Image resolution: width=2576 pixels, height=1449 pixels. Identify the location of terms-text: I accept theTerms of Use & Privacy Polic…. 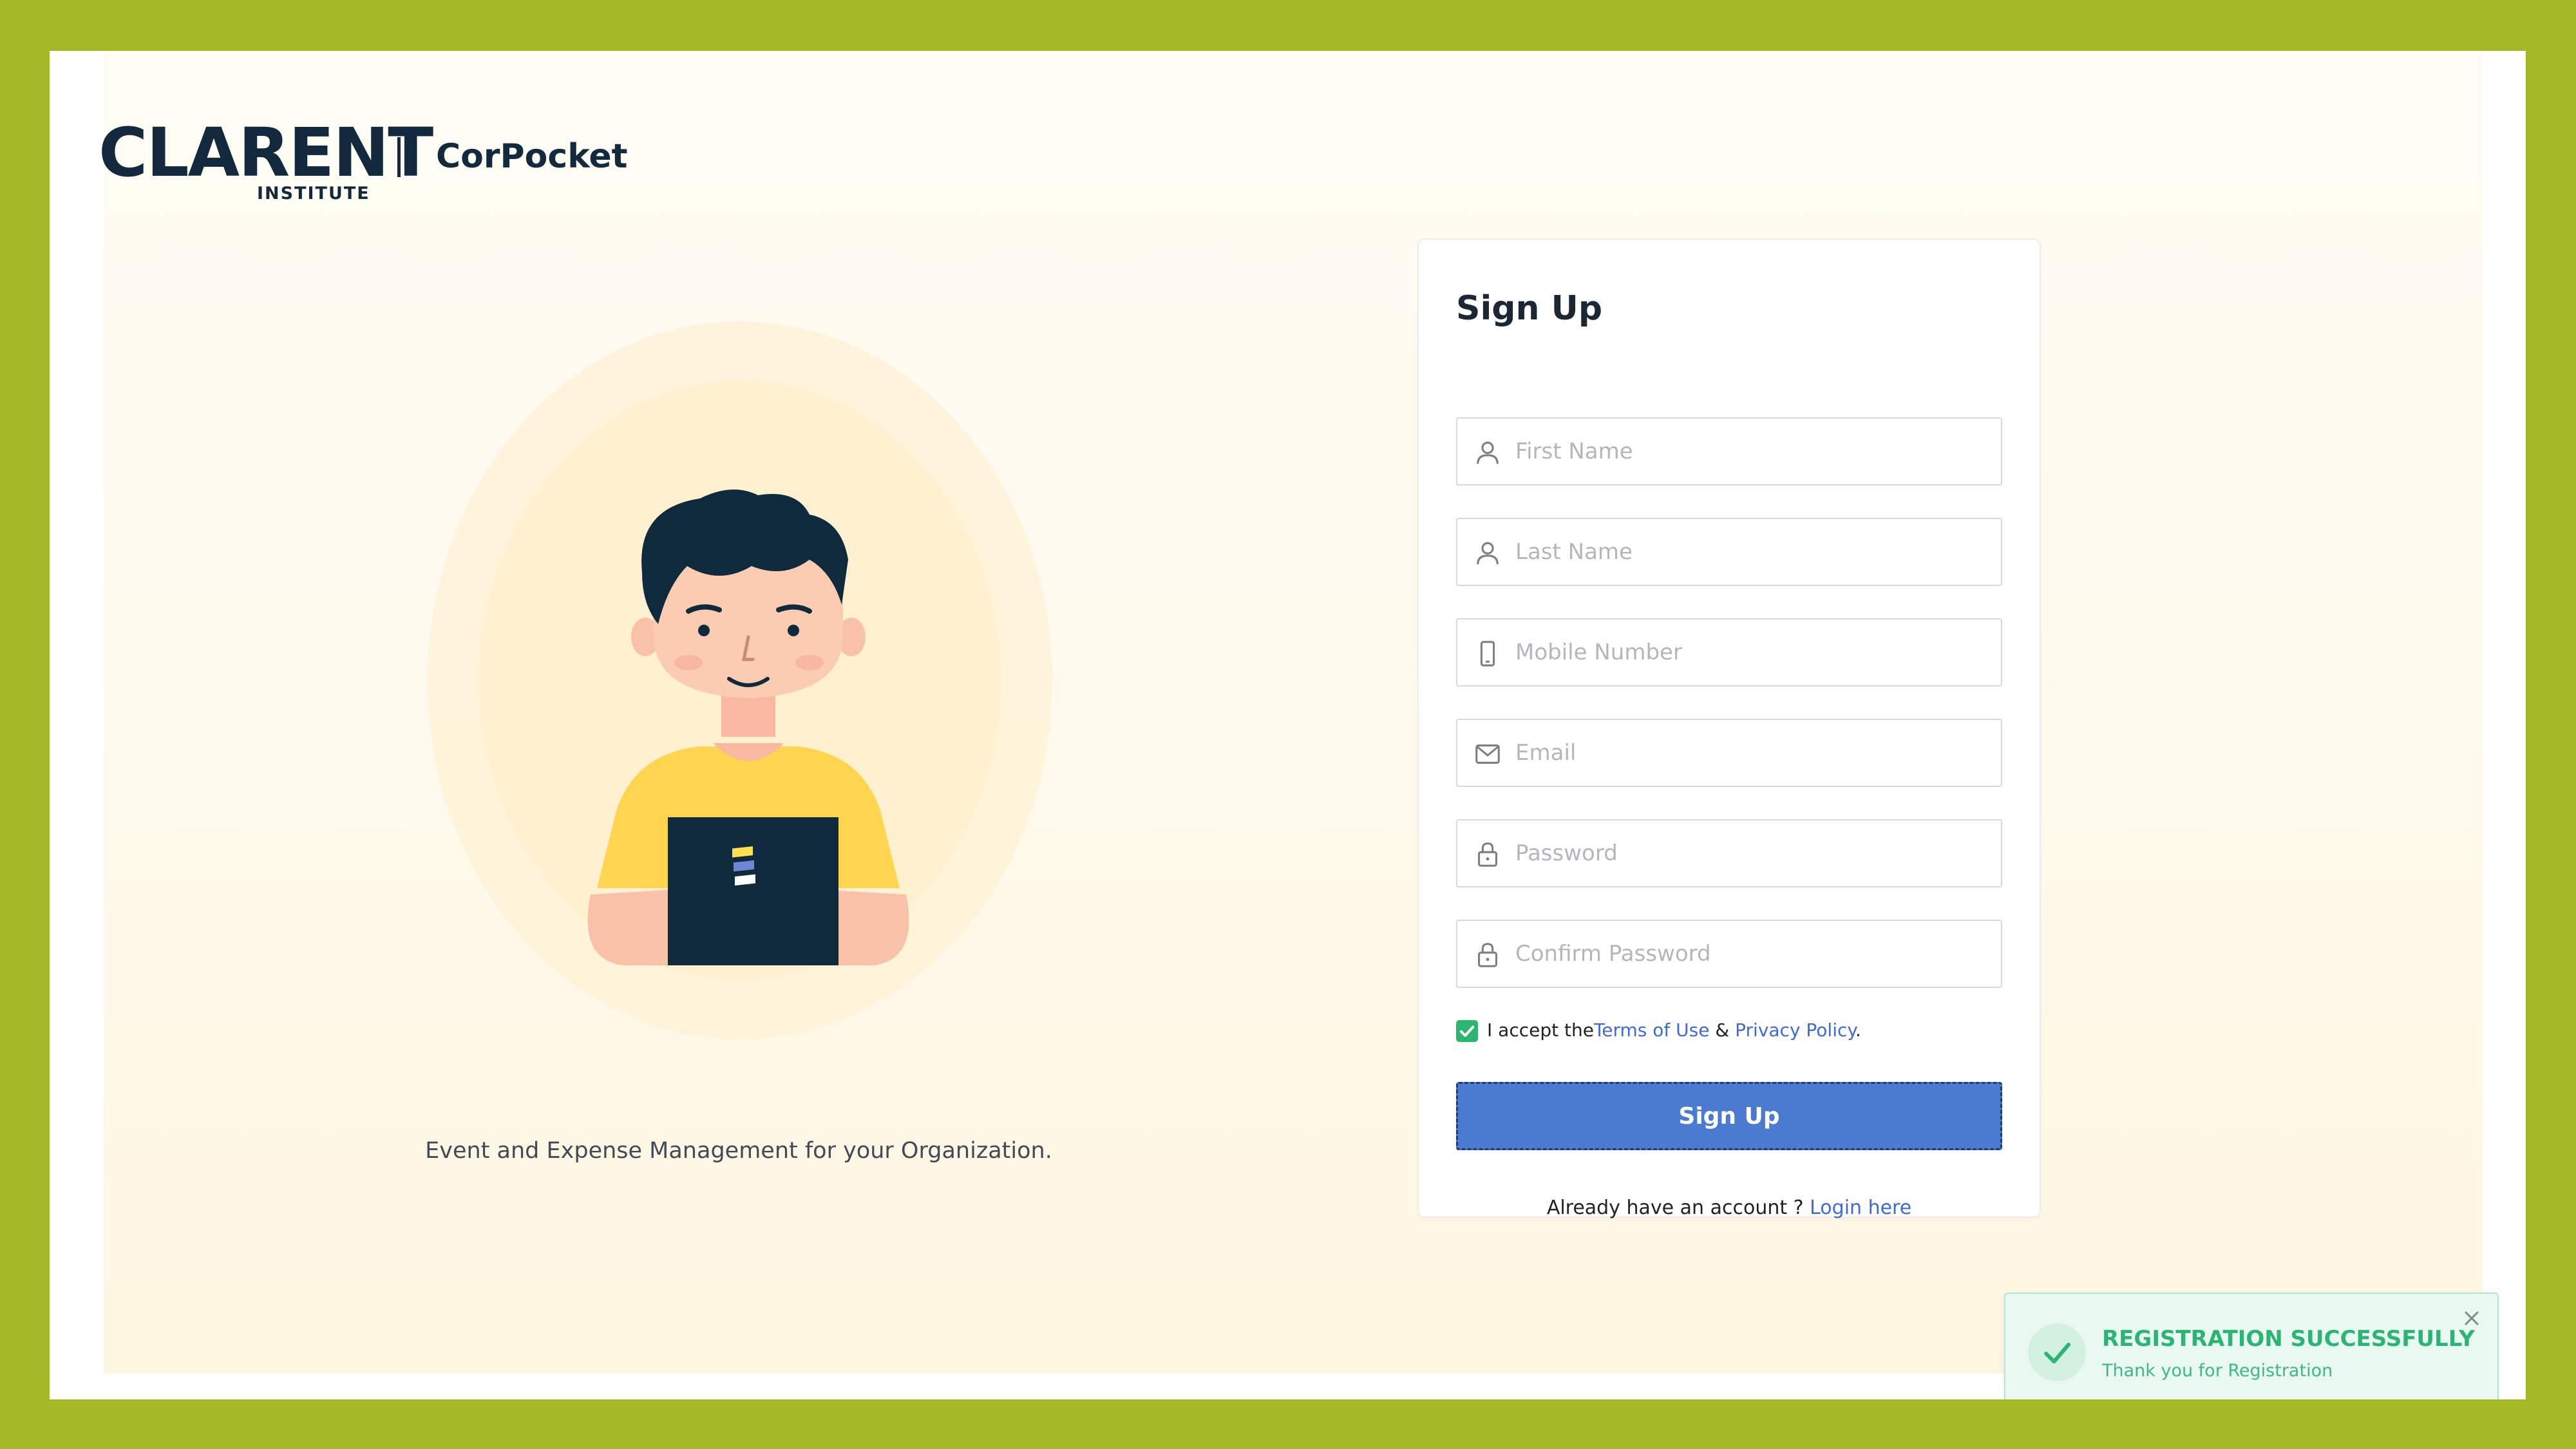
(1674, 1030).